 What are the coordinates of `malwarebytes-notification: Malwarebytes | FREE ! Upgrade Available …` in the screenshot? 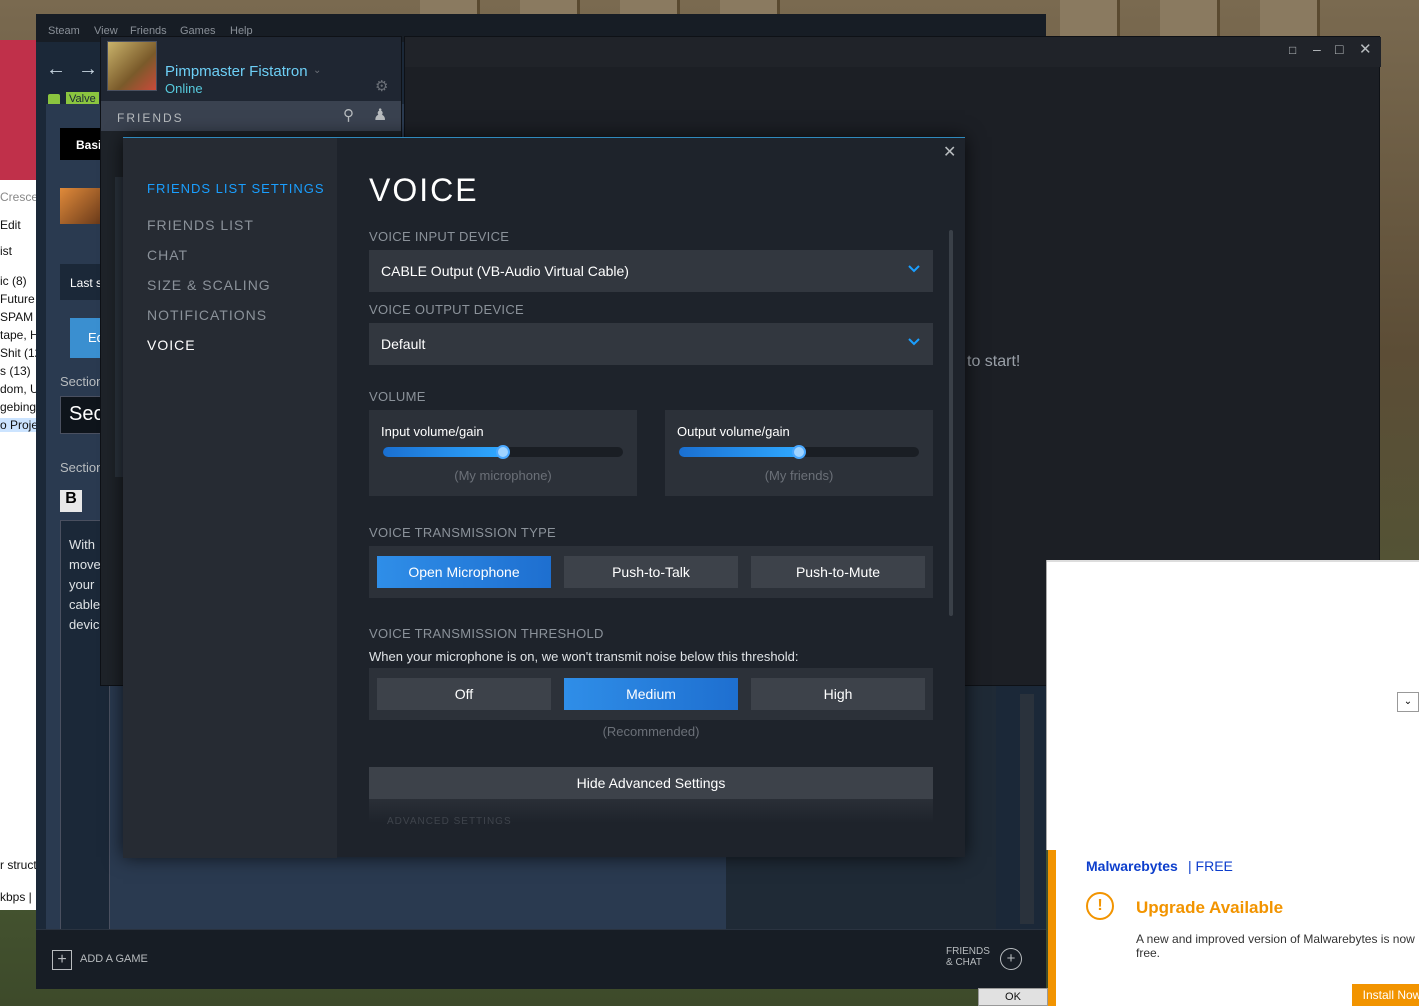 It's located at (1233, 928).